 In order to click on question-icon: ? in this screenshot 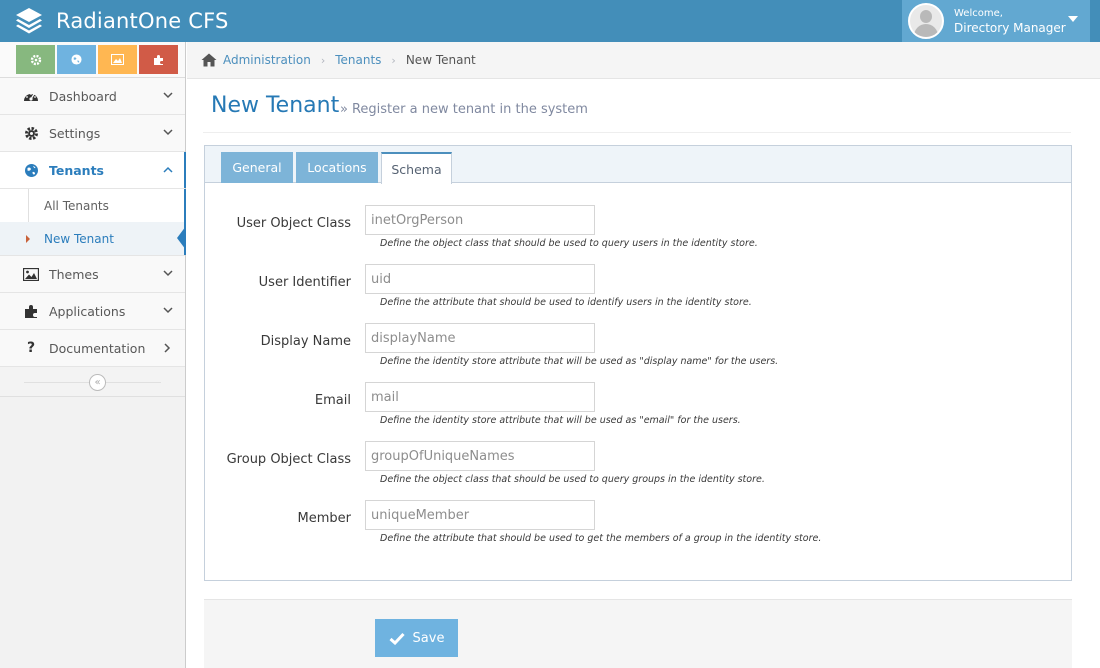, I will do `click(31, 348)`.